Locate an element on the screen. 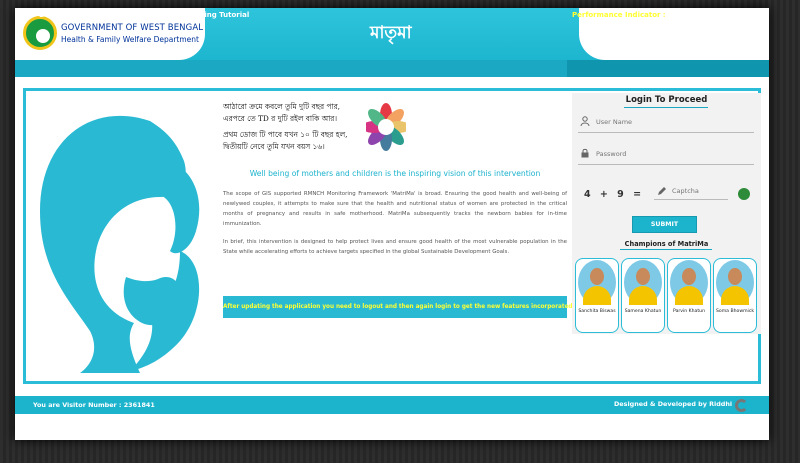  champion-card: Sanchita Biswas is located at coordinates (597, 295).